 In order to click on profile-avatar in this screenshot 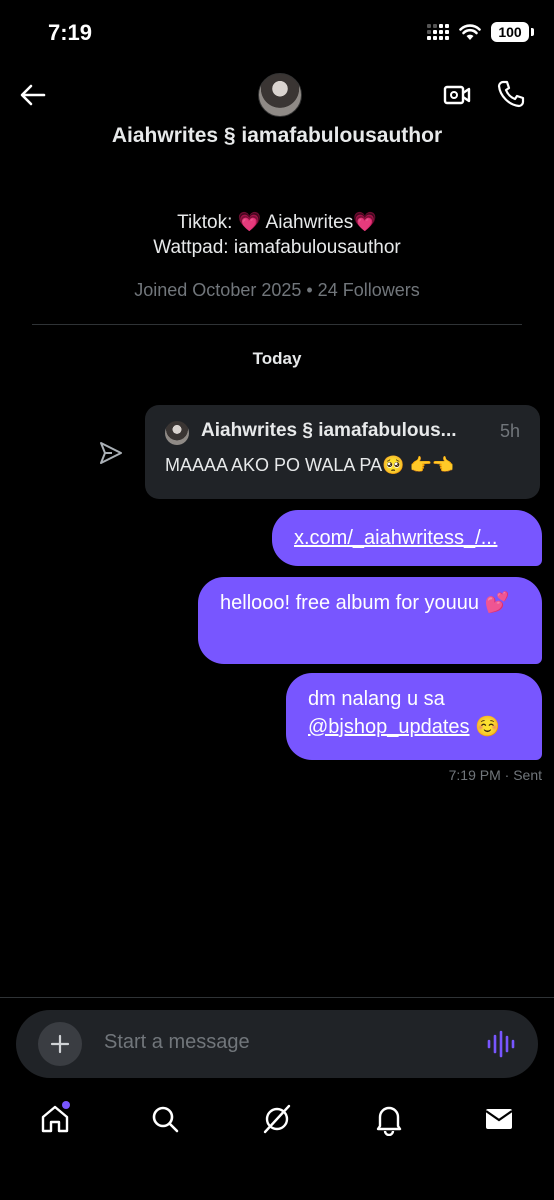, I will do `click(280, 95)`.